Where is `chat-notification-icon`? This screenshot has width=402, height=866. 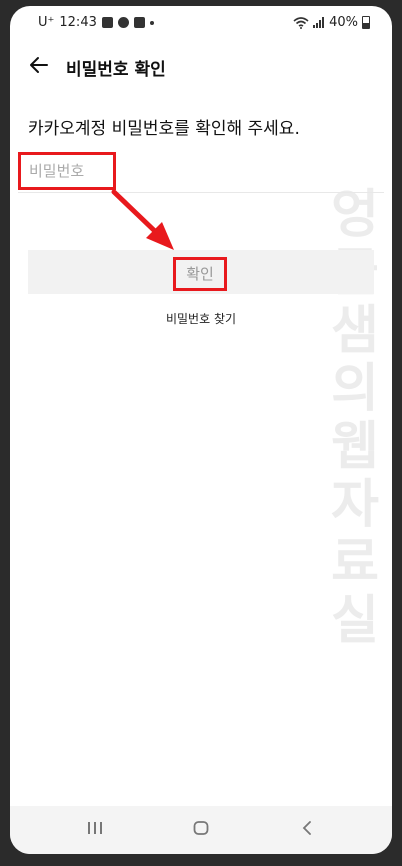
chat-notification-icon is located at coordinates (123, 22).